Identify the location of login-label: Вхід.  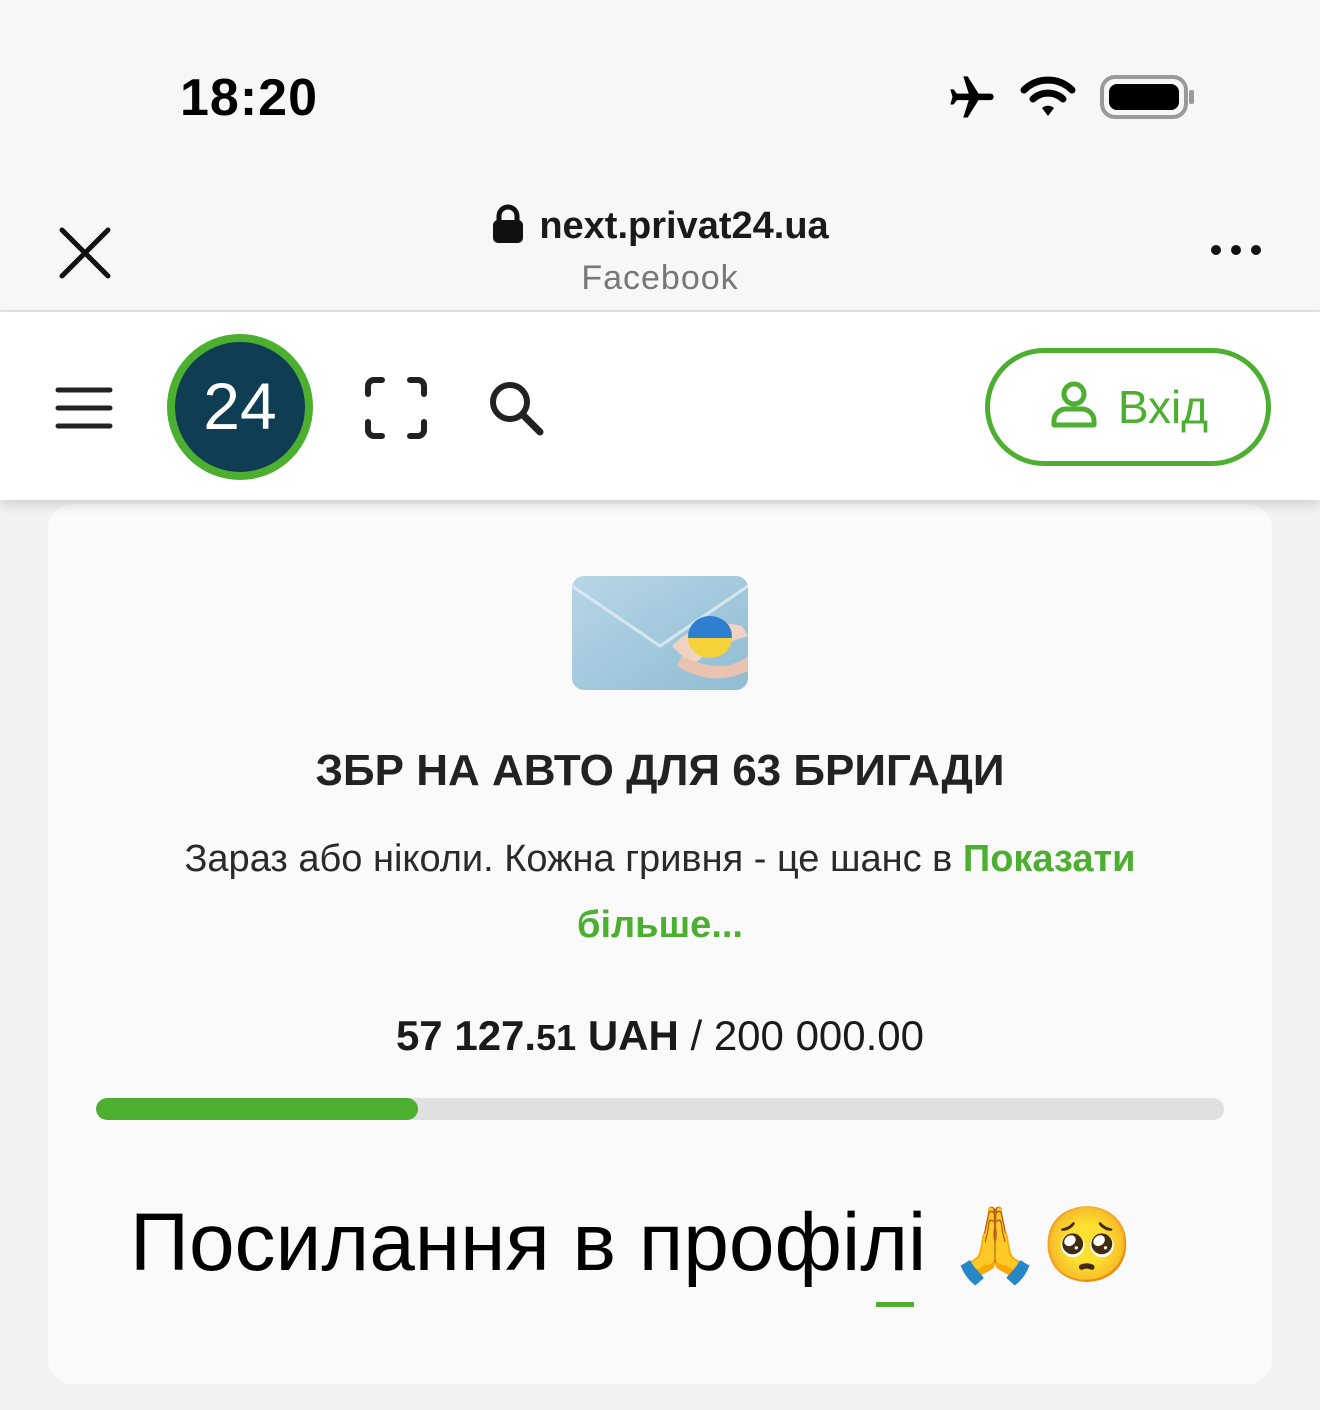
(1163, 407).